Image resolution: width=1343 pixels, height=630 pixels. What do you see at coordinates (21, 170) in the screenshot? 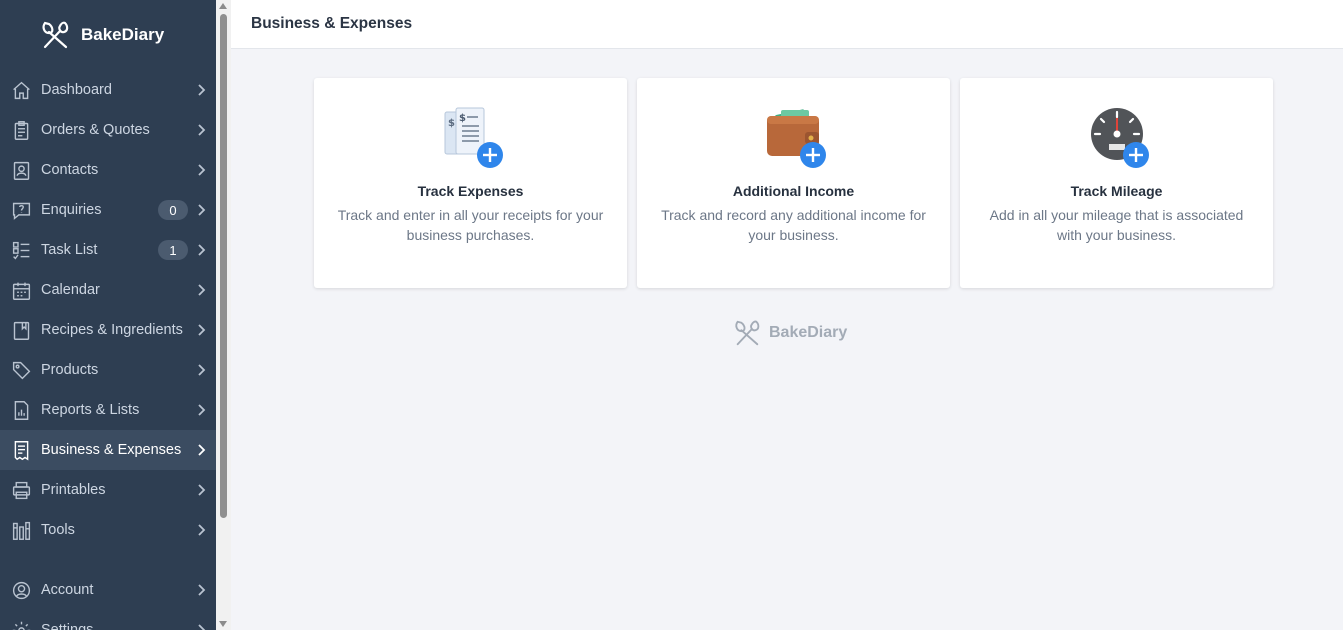
I see `contact-card-icon` at bounding box center [21, 170].